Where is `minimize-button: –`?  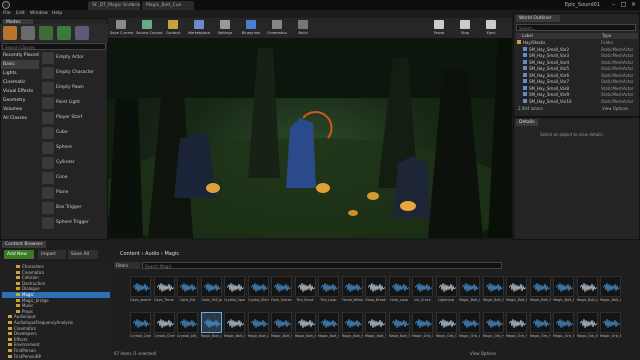 minimize-button: – is located at coordinates (613, 5).